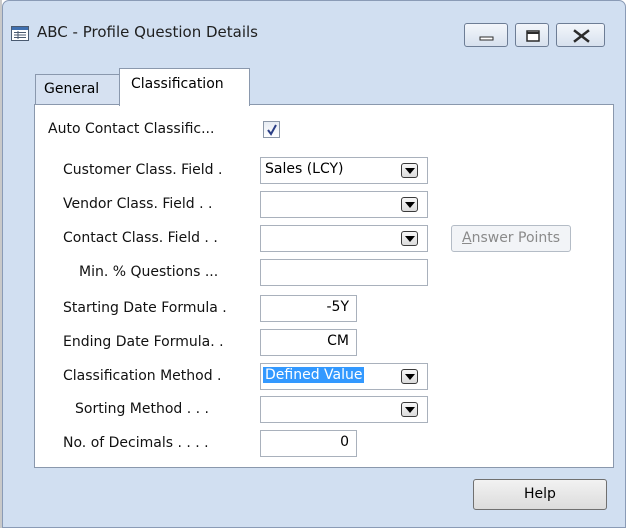 The width and height of the screenshot is (626, 528). What do you see at coordinates (337, 307) in the screenshot?
I see `starting-date-value: -5Y` at bounding box center [337, 307].